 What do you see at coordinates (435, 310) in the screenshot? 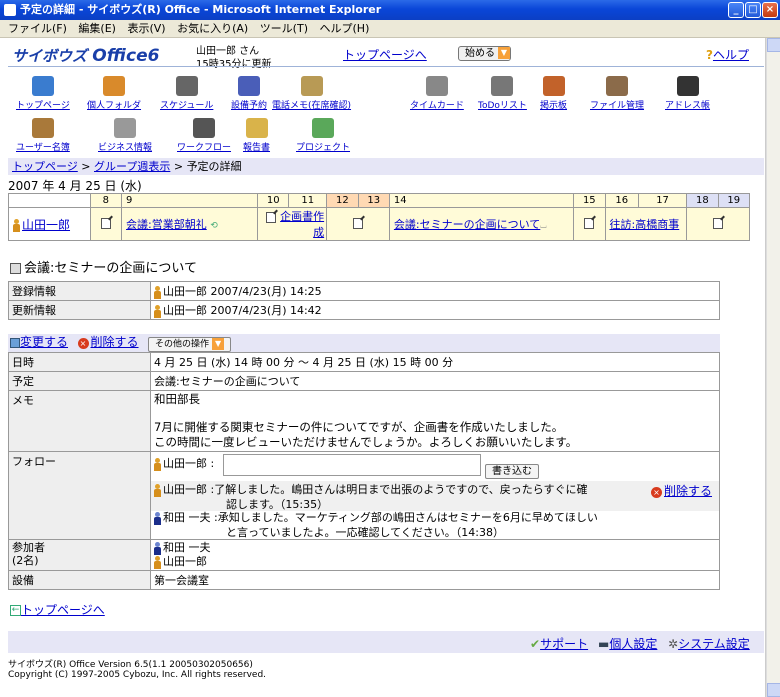
I see `updated-value: 山田一郎 2007/4/23(月) 14:42` at bounding box center [435, 310].